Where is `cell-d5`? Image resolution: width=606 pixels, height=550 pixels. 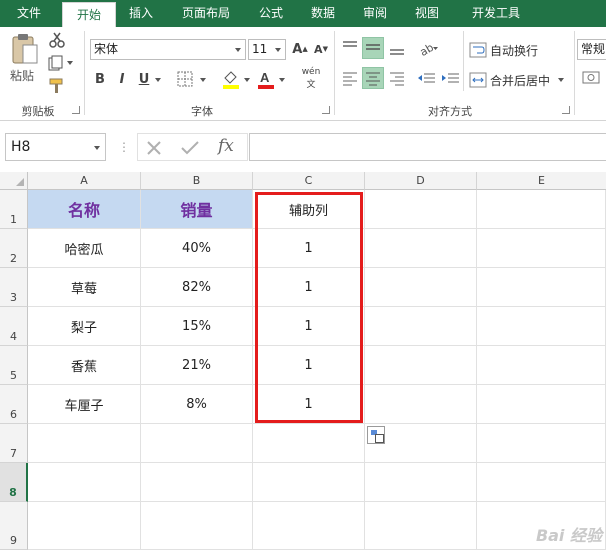
cell-d5 is located at coordinates (421, 365).